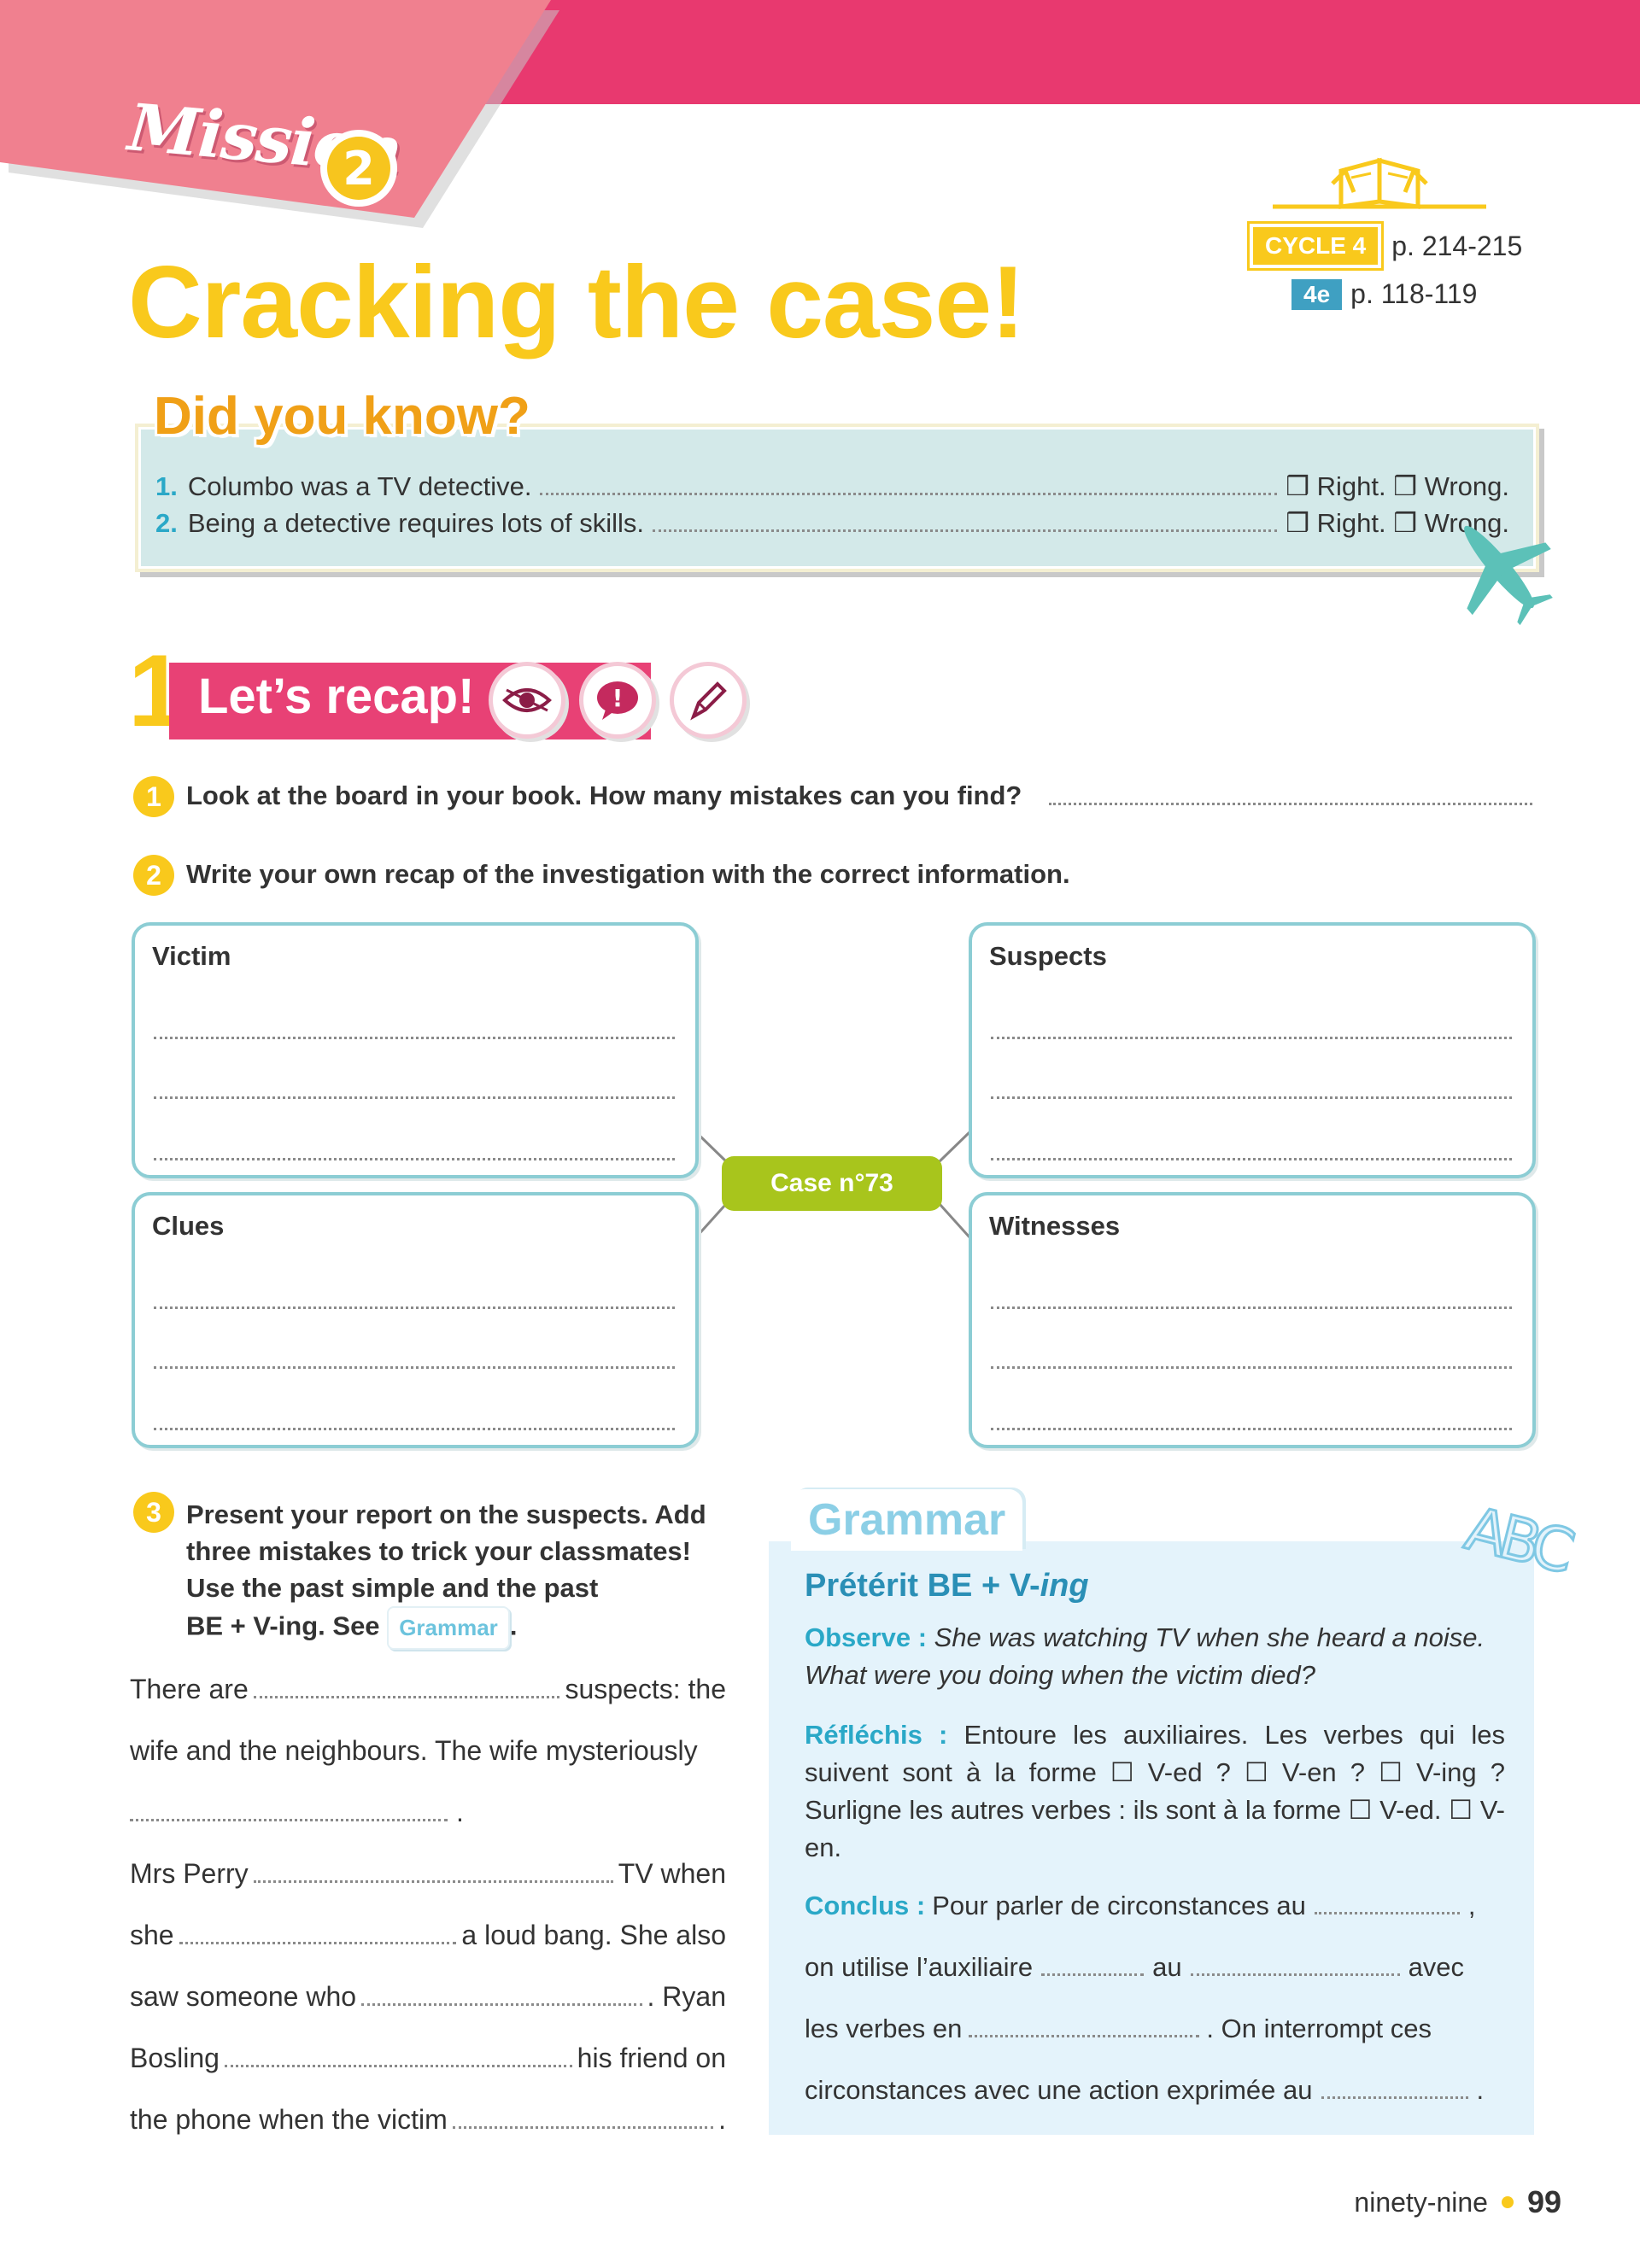 The height and width of the screenshot is (2268, 1640). I want to click on grammar-title: Grammar, so click(907, 1520).